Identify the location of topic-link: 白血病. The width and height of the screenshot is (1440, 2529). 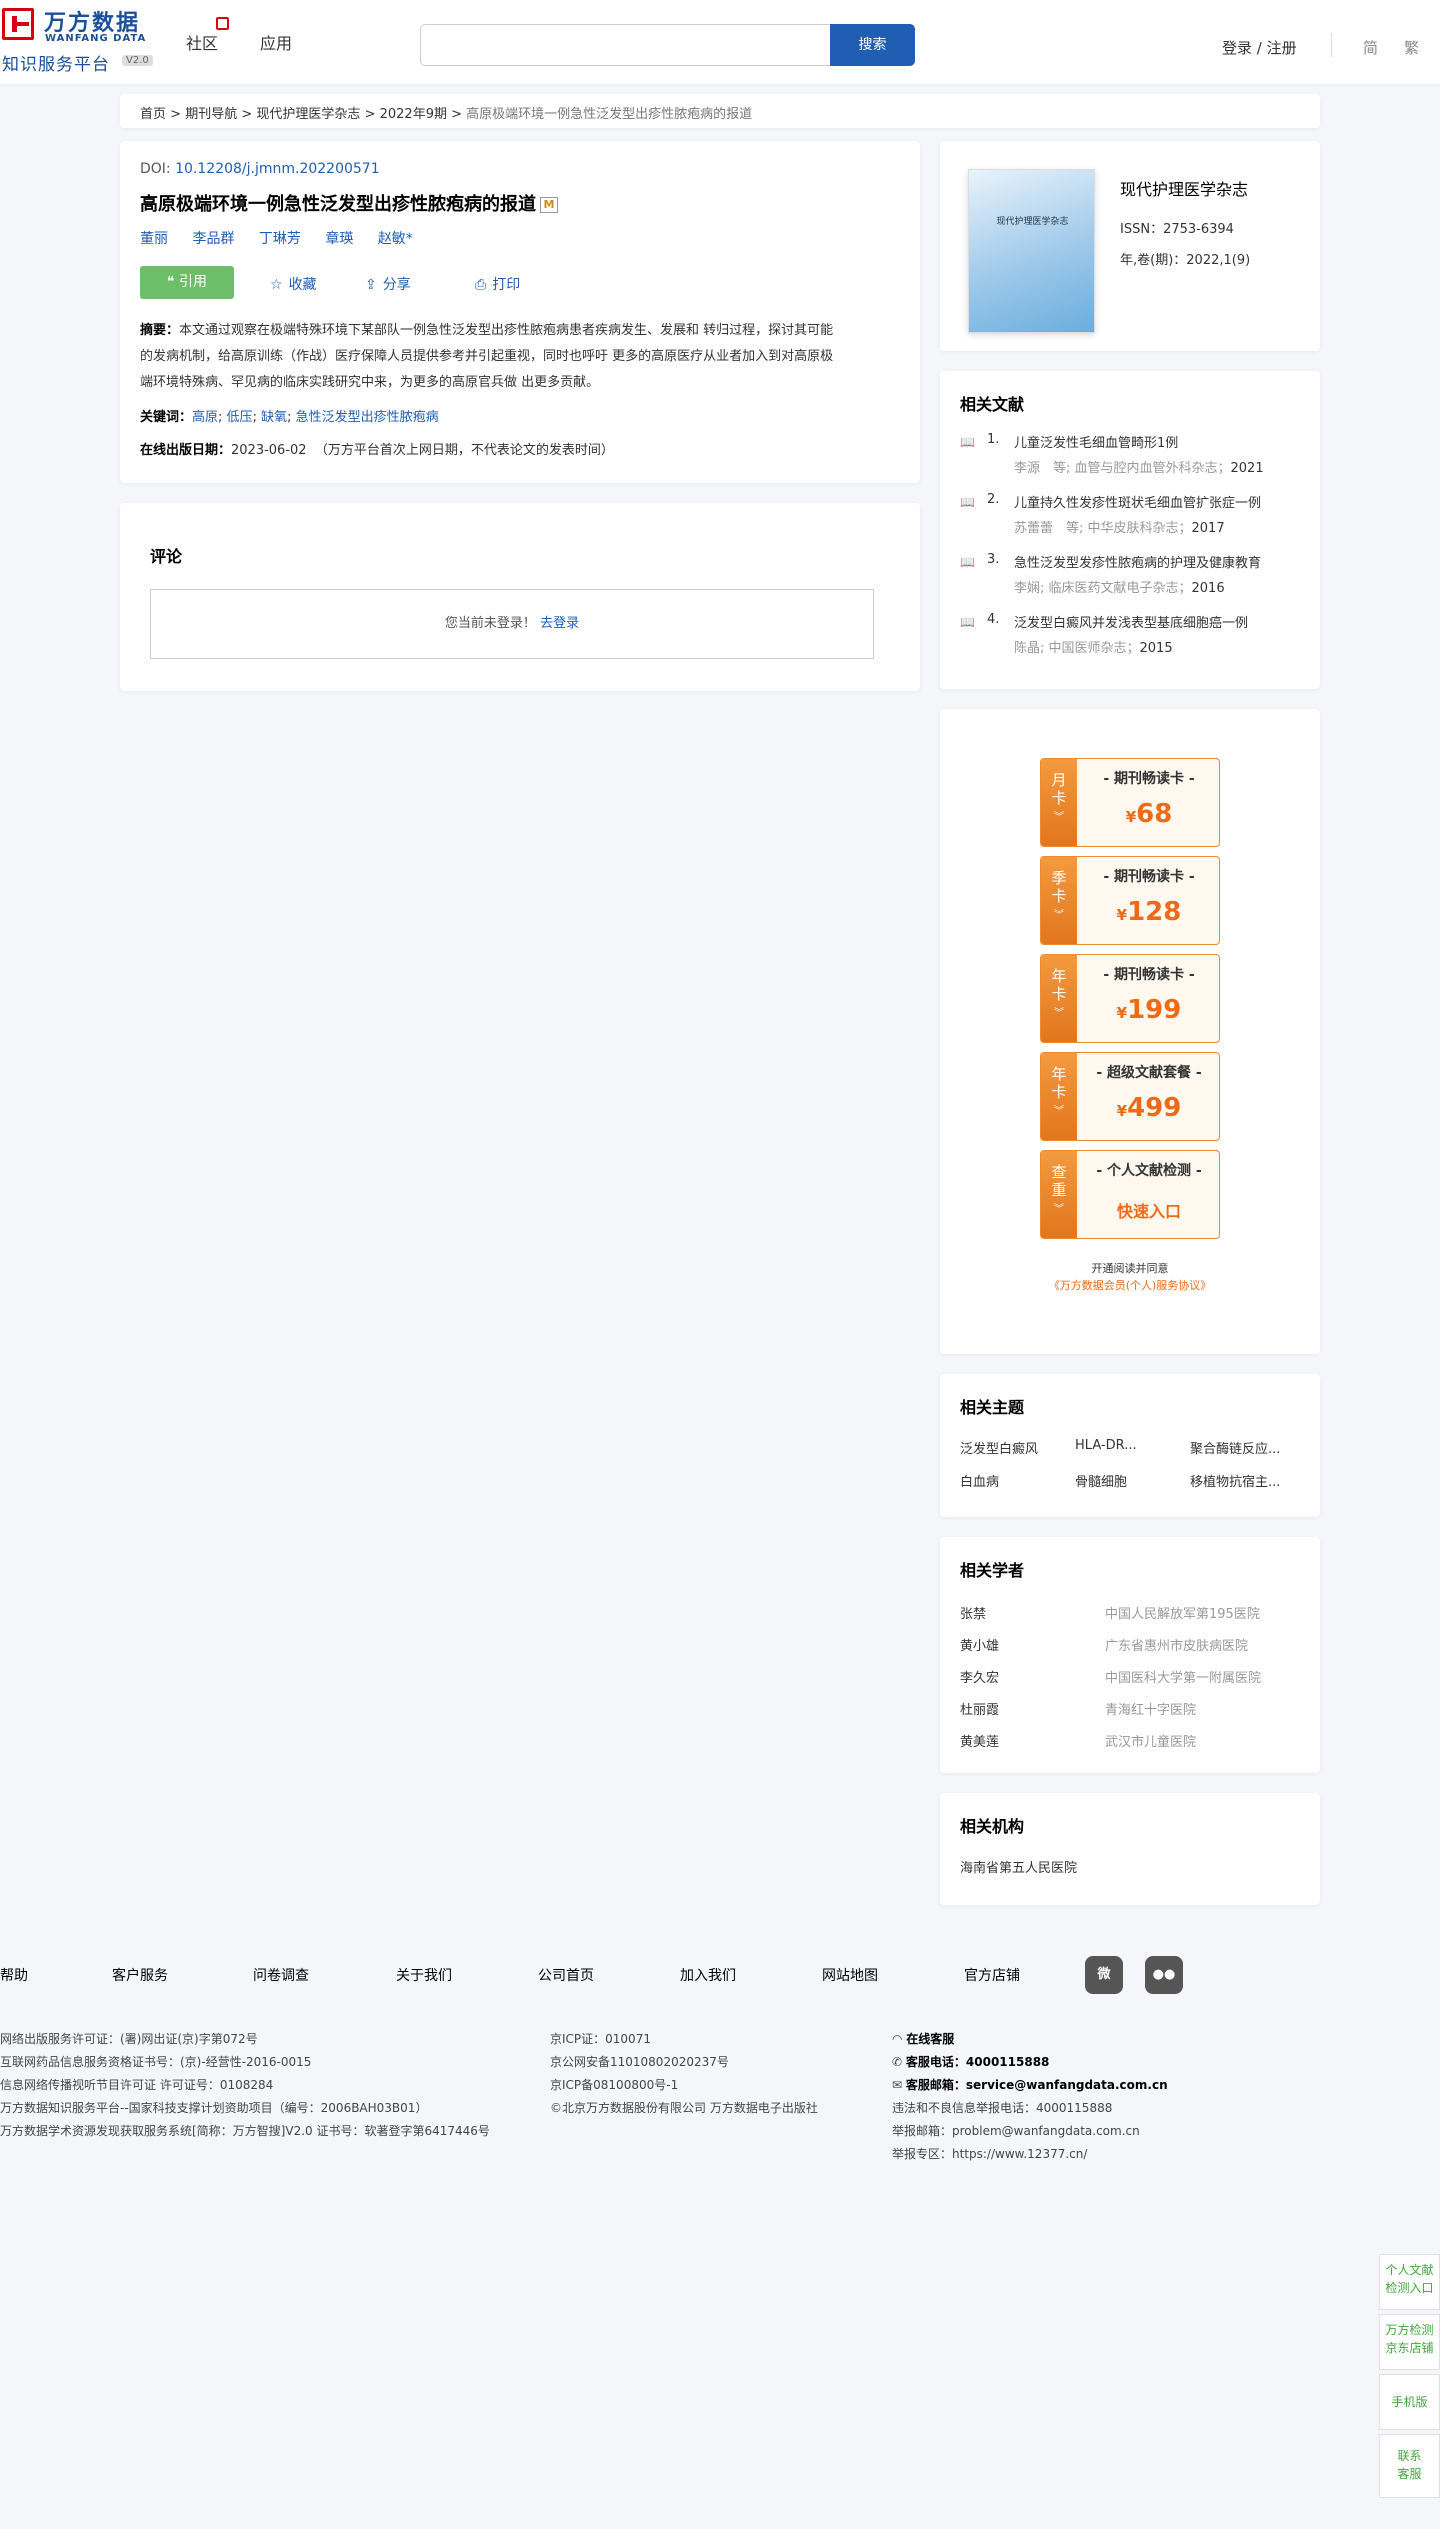
(1017, 1480).